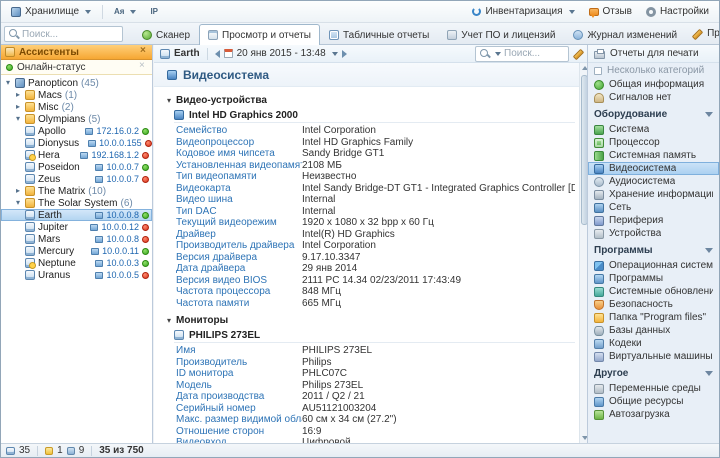 The width and height of the screenshot is (720, 458). I want to click on tree-item: The Matrix (10), so click(76, 191).